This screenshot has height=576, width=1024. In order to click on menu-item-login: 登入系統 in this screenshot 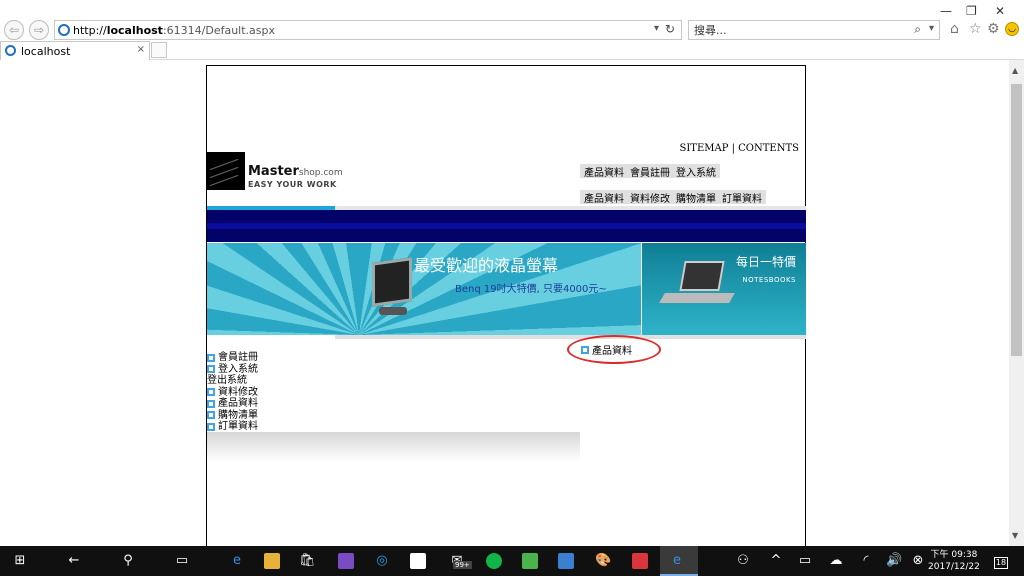, I will do `click(696, 171)`.